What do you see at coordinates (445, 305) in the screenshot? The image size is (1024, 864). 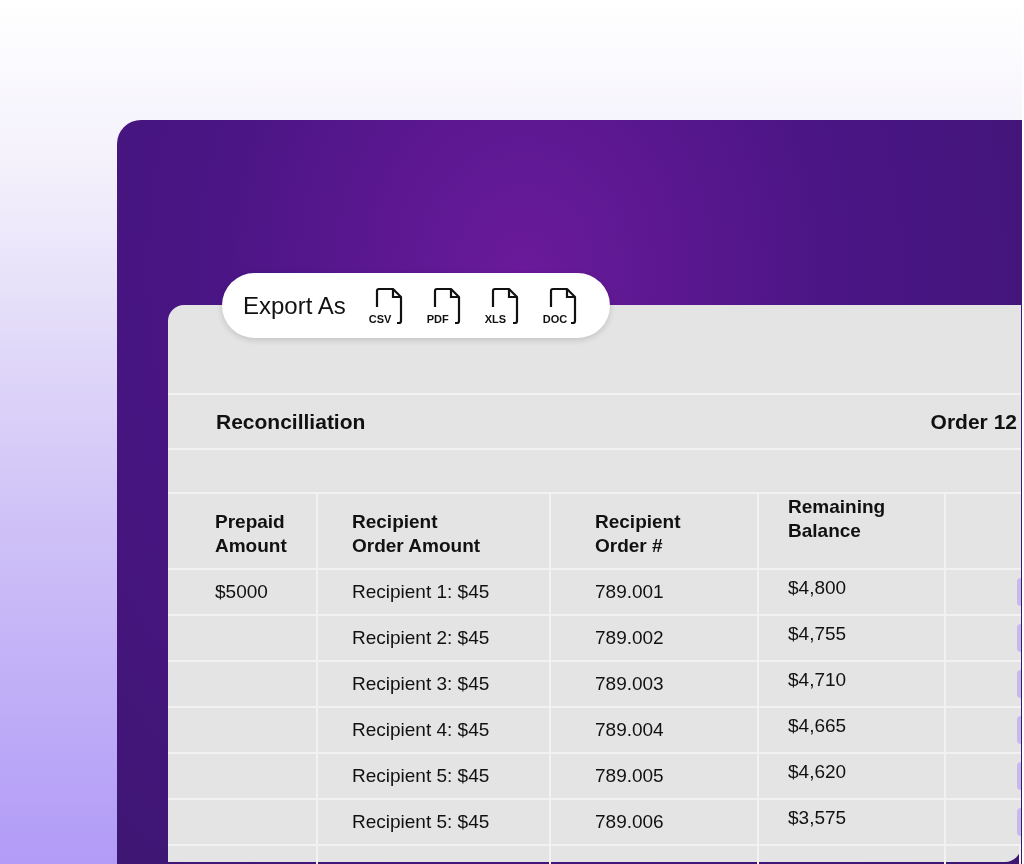 I see `export-format-button: PDF` at bounding box center [445, 305].